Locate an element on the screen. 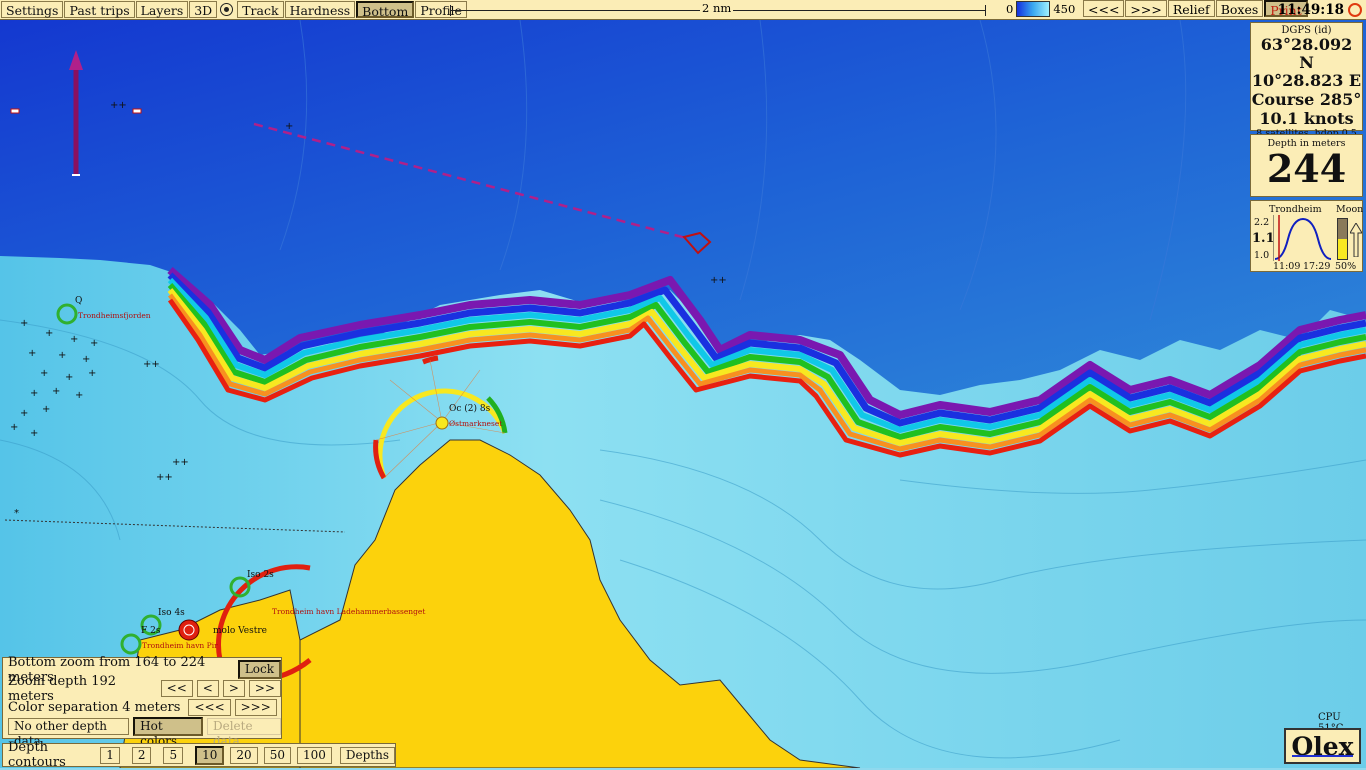 The height and width of the screenshot is (770, 1366). depth-panel: Depth in meters 244 is located at coordinates (1306, 165).